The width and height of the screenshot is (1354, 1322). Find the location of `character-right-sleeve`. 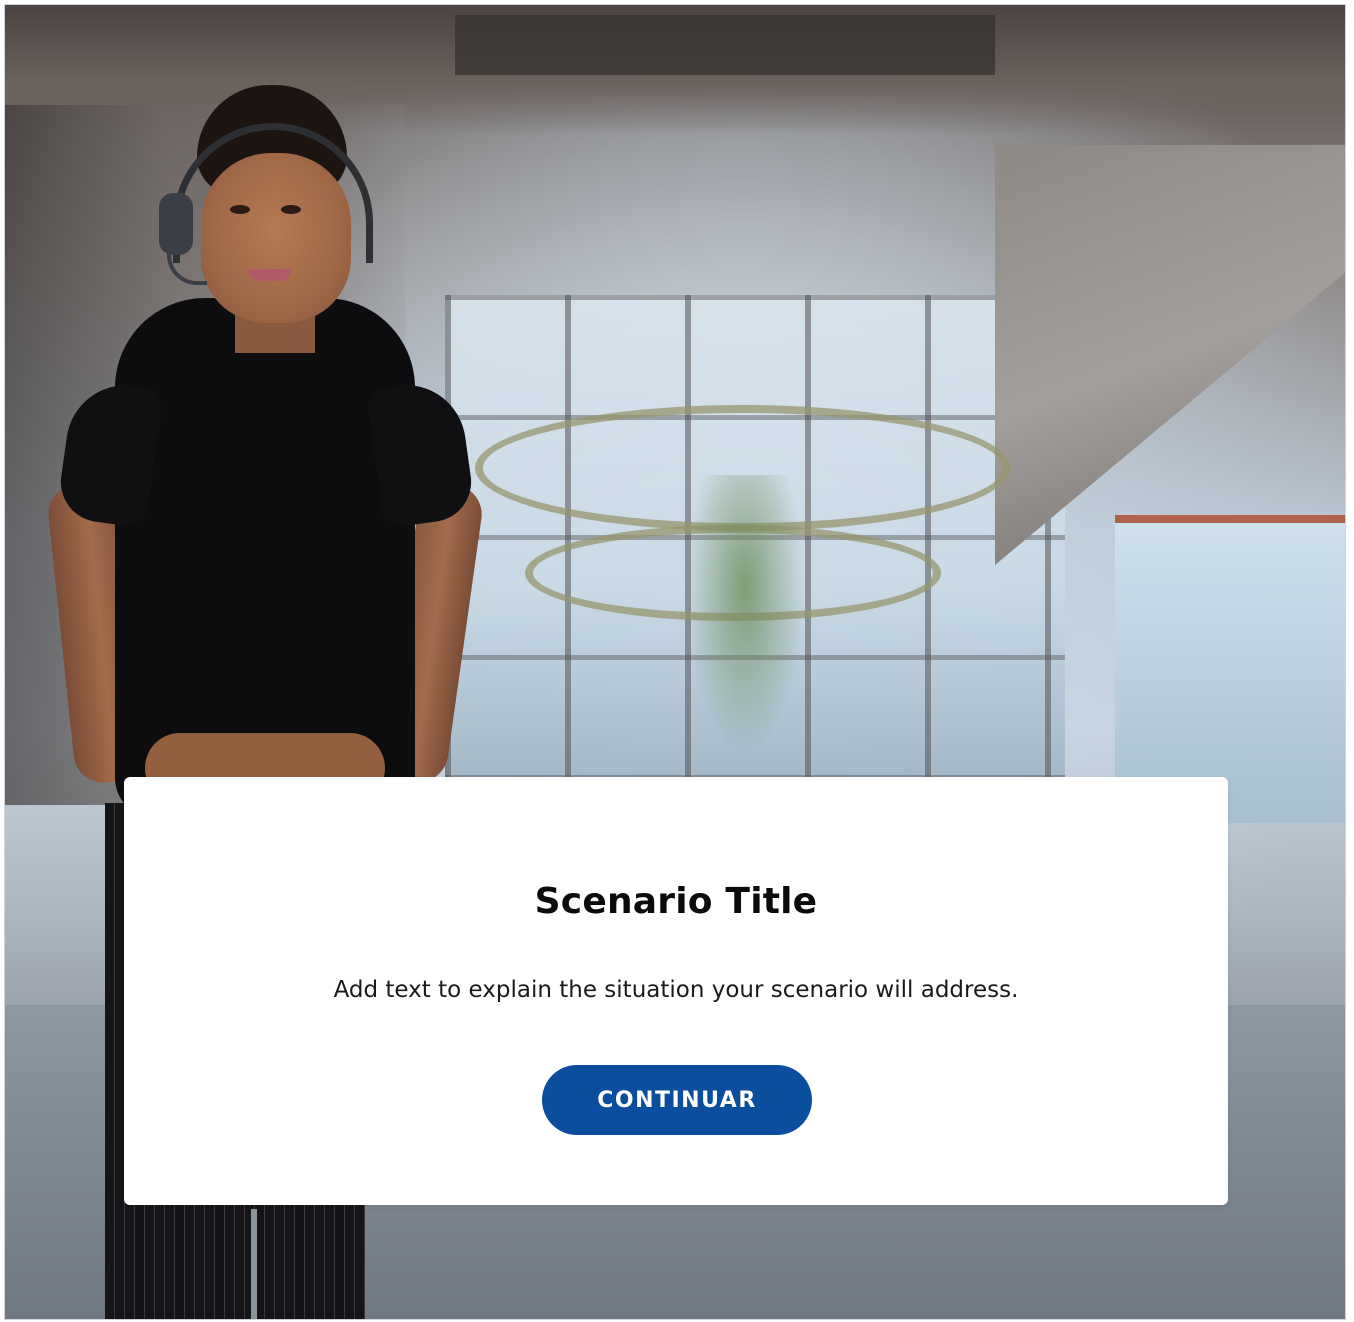

character-right-sleeve is located at coordinates (421, 453).